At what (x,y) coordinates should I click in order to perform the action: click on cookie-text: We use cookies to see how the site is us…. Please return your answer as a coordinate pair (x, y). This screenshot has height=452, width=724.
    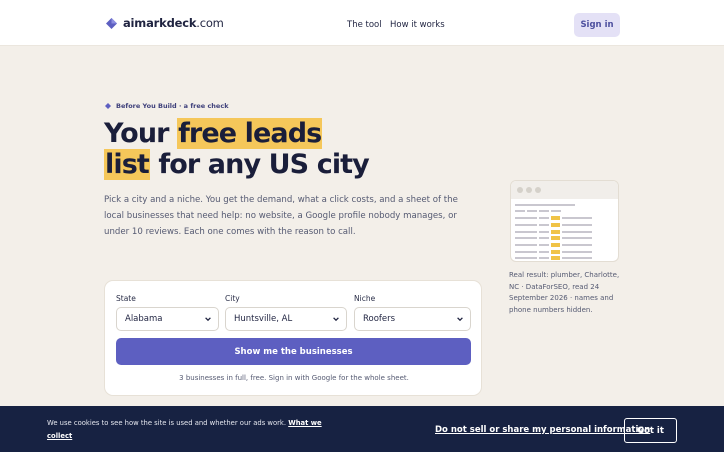
    Looking at the image, I should click on (192, 430).